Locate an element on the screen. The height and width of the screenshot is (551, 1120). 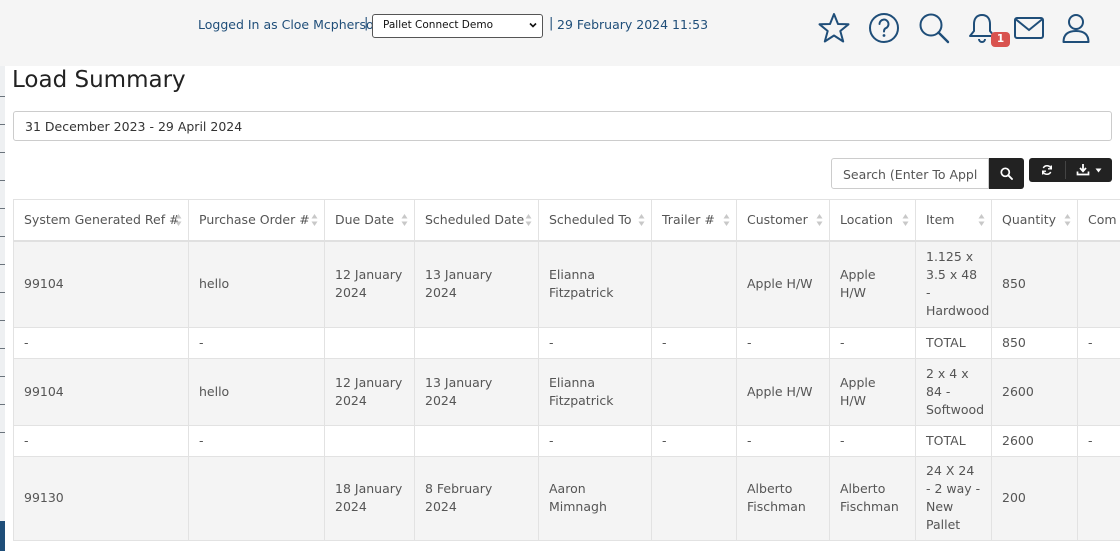
column-header-item: Item is located at coordinates (954, 221).